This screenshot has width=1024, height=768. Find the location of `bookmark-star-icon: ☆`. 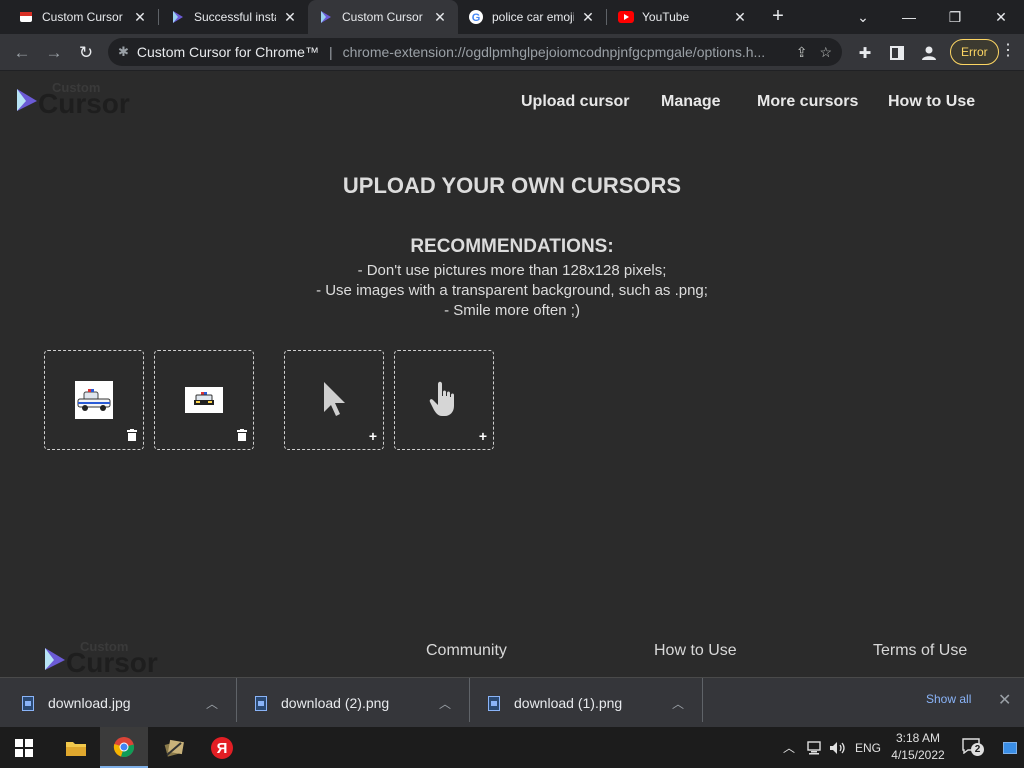

bookmark-star-icon: ☆ is located at coordinates (825, 52).